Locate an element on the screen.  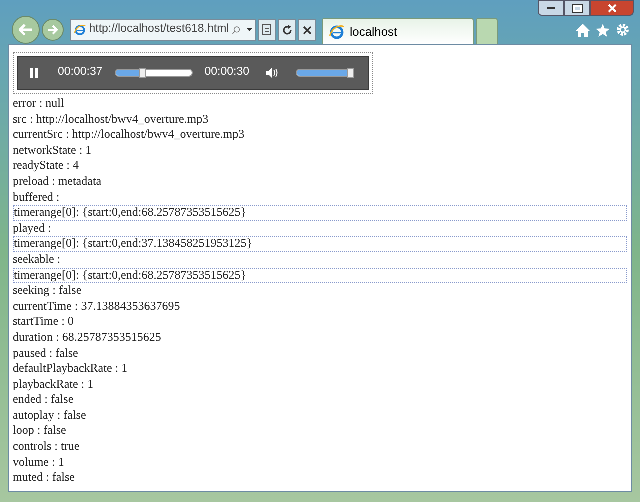
property-line: defaultPlaybackRate : 1 is located at coordinates (71, 369).